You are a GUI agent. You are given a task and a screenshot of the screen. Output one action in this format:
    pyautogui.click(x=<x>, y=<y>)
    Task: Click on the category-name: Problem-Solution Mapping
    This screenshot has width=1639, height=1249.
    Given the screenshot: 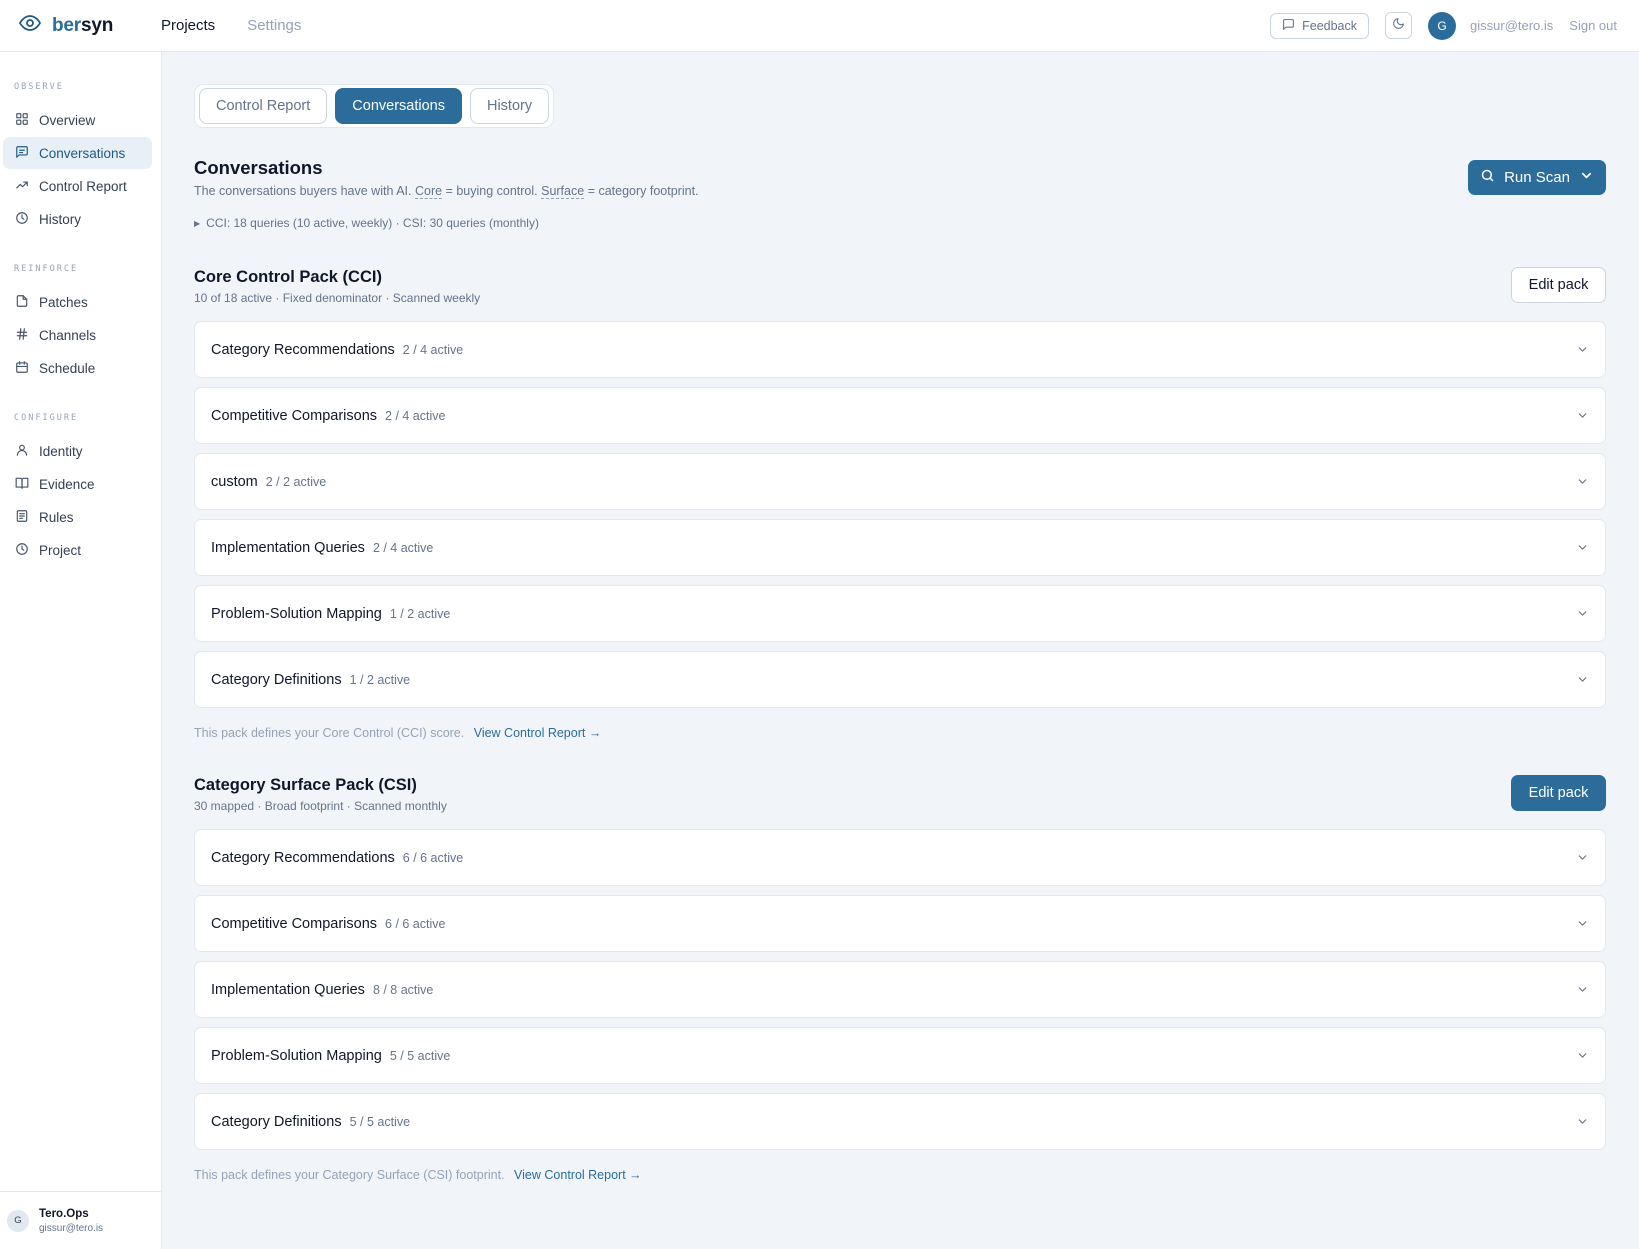 What is the action you would take?
    pyautogui.click(x=296, y=1055)
    